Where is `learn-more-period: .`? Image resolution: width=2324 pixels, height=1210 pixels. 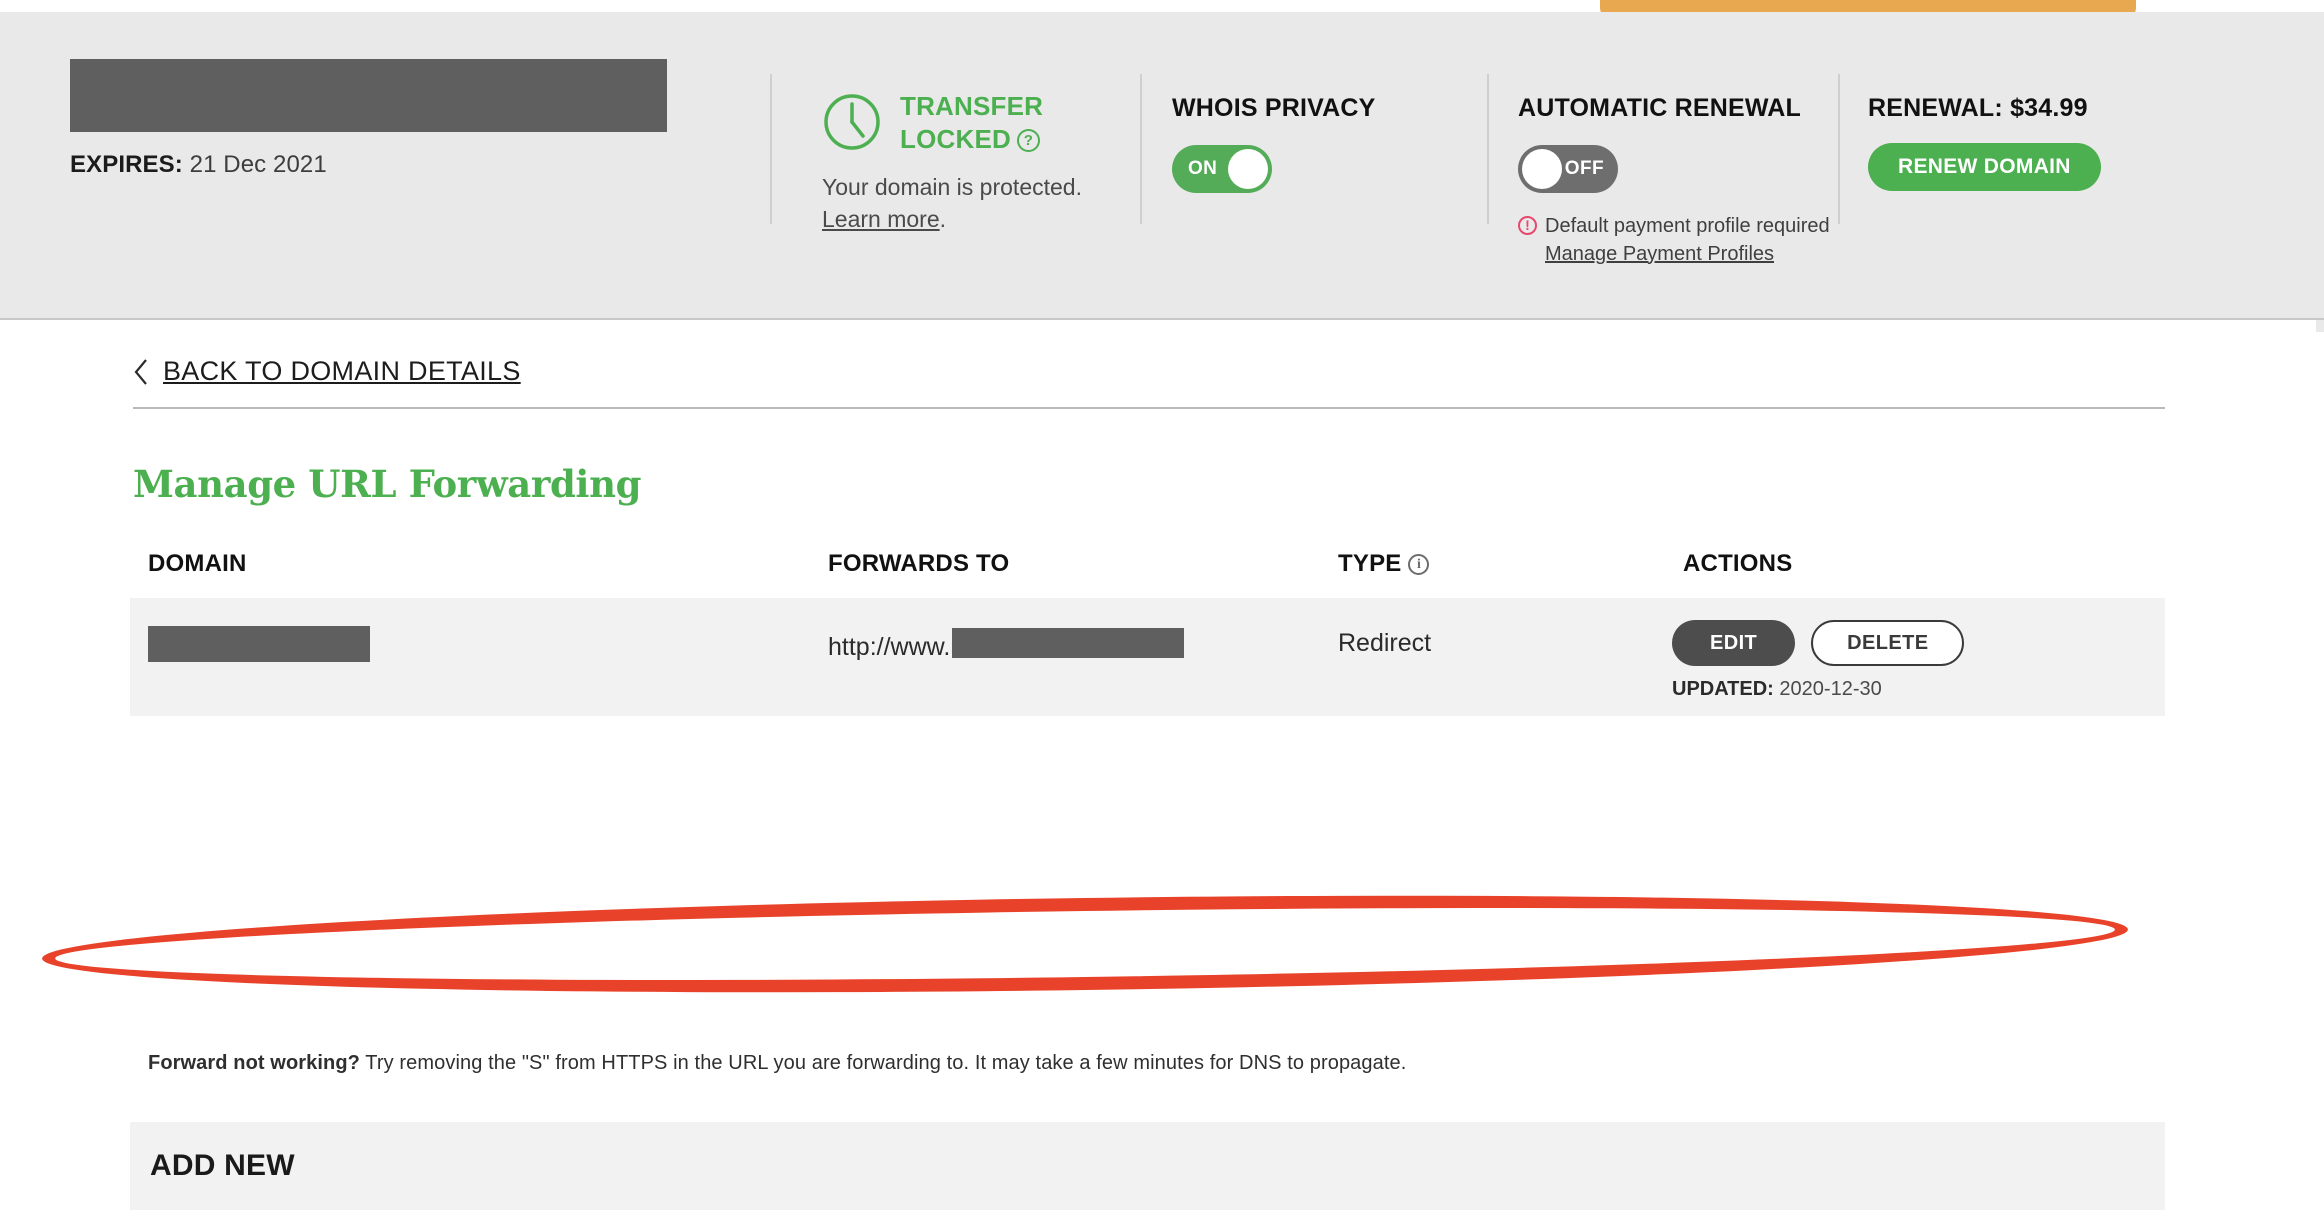
learn-more-period: . is located at coordinates (943, 219).